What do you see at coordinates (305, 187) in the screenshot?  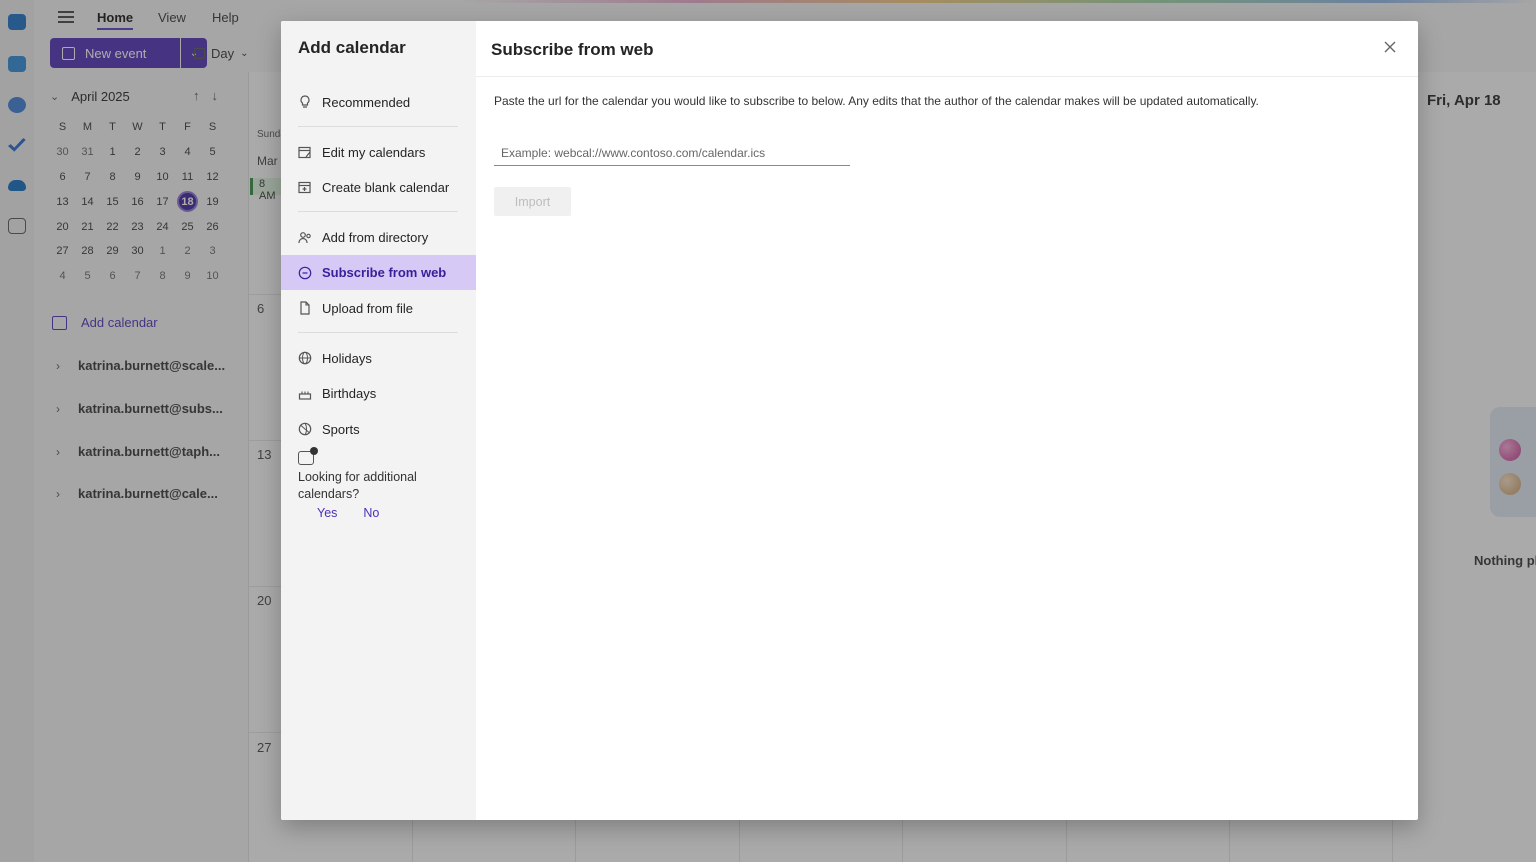 I see `add-calendar-icon` at bounding box center [305, 187].